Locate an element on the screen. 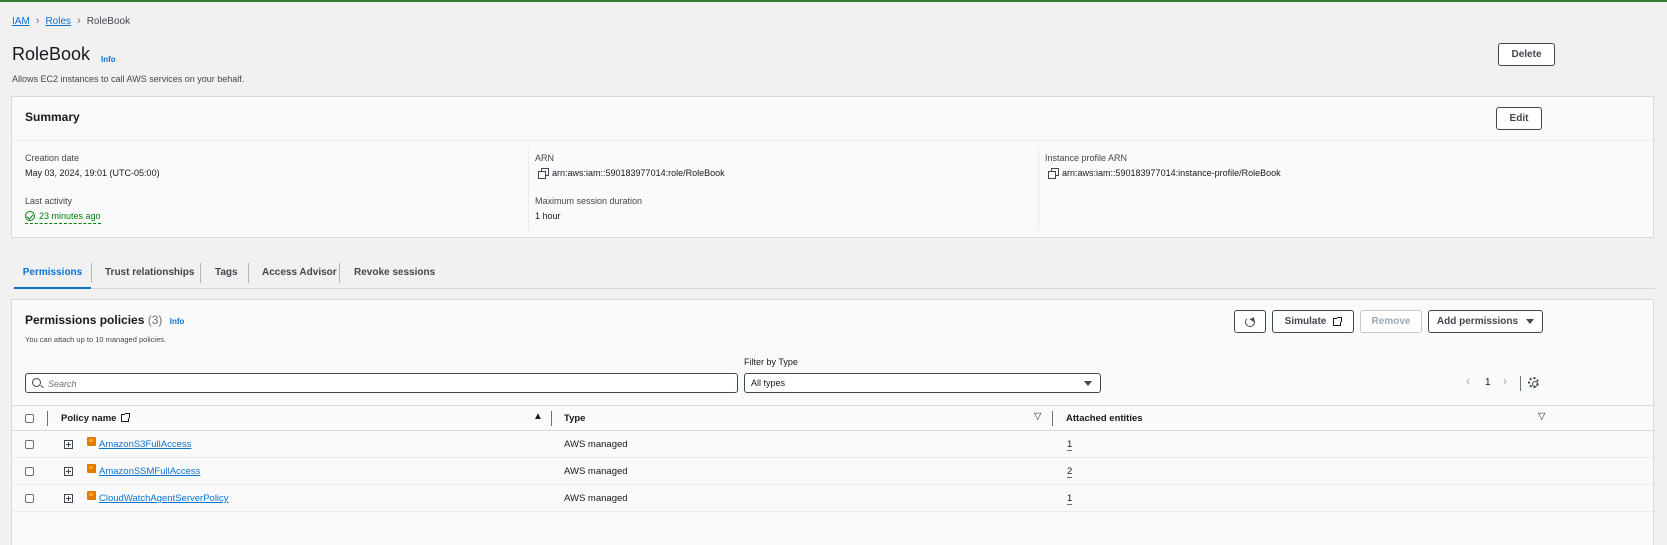 Image resolution: width=1667 pixels, height=545 pixels. next-page-icon: › is located at coordinates (1505, 381).